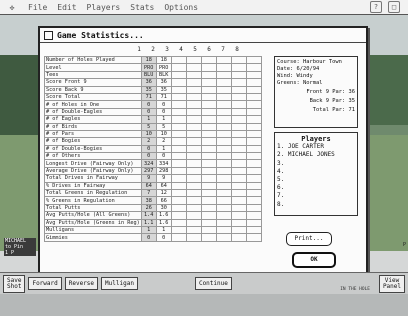 Image resolution: width=408 pixels, height=316 pixels. I want to click on player-1-value: 2, so click(148, 141).